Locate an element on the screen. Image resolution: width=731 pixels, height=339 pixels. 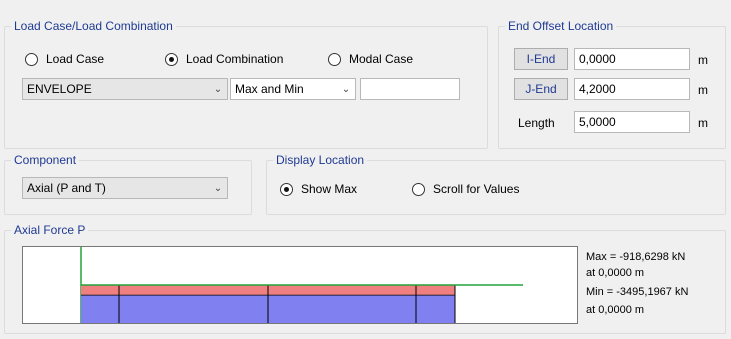
length-unit: m is located at coordinates (703, 123).